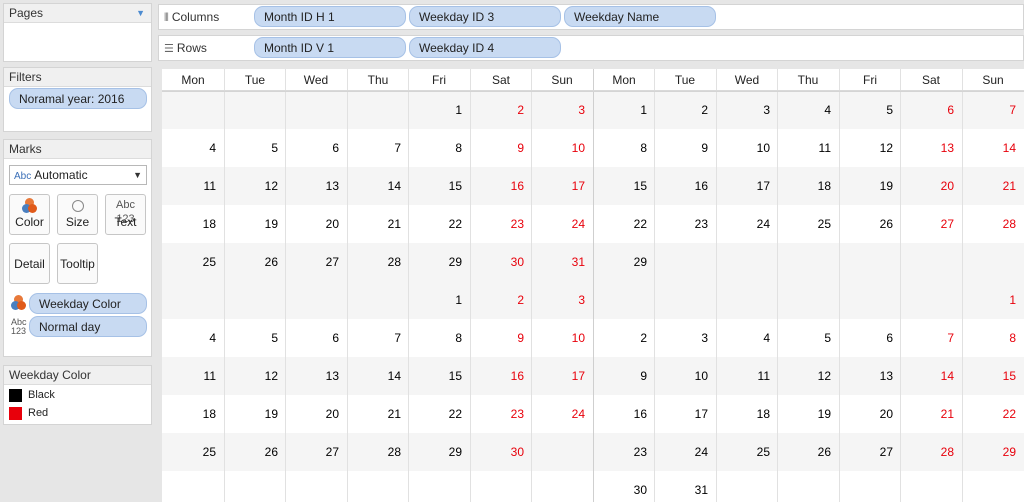 This screenshot has height=502, width=1024. I want to click on column-header-sun: Sun, so click(993, 80).